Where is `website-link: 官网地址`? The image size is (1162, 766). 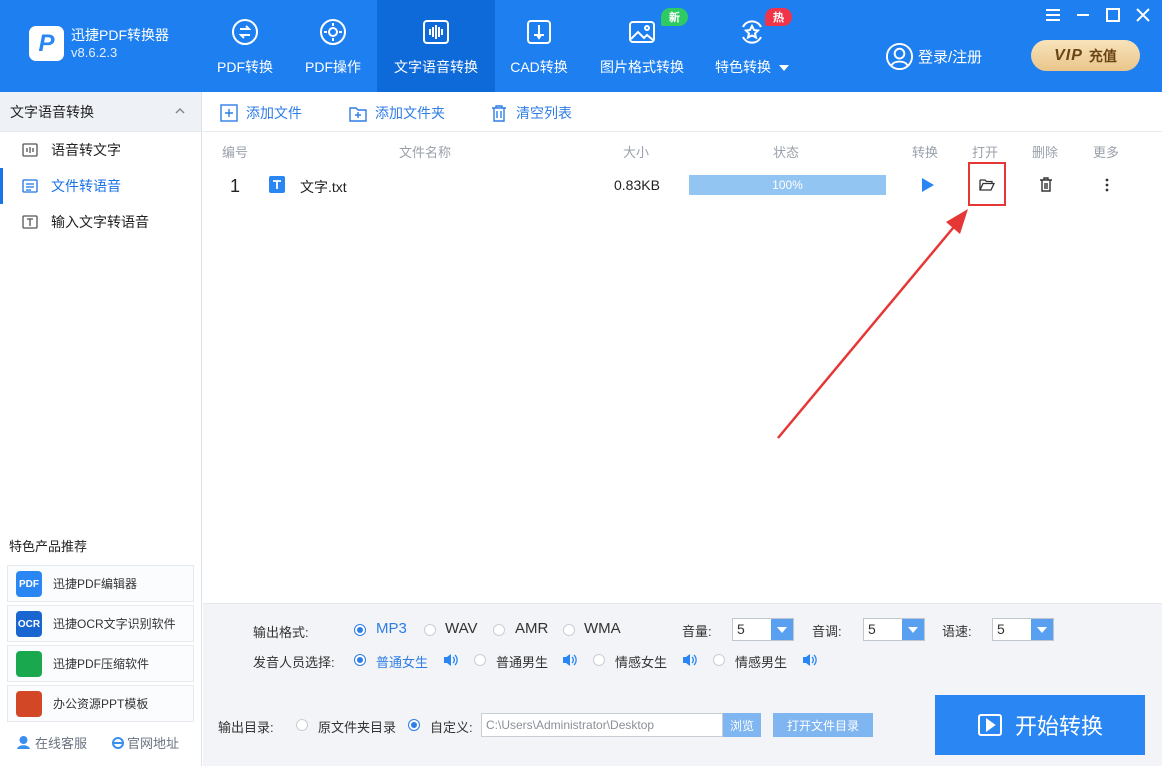
website-link: 官网地址 is located at coordinates (145, 742).